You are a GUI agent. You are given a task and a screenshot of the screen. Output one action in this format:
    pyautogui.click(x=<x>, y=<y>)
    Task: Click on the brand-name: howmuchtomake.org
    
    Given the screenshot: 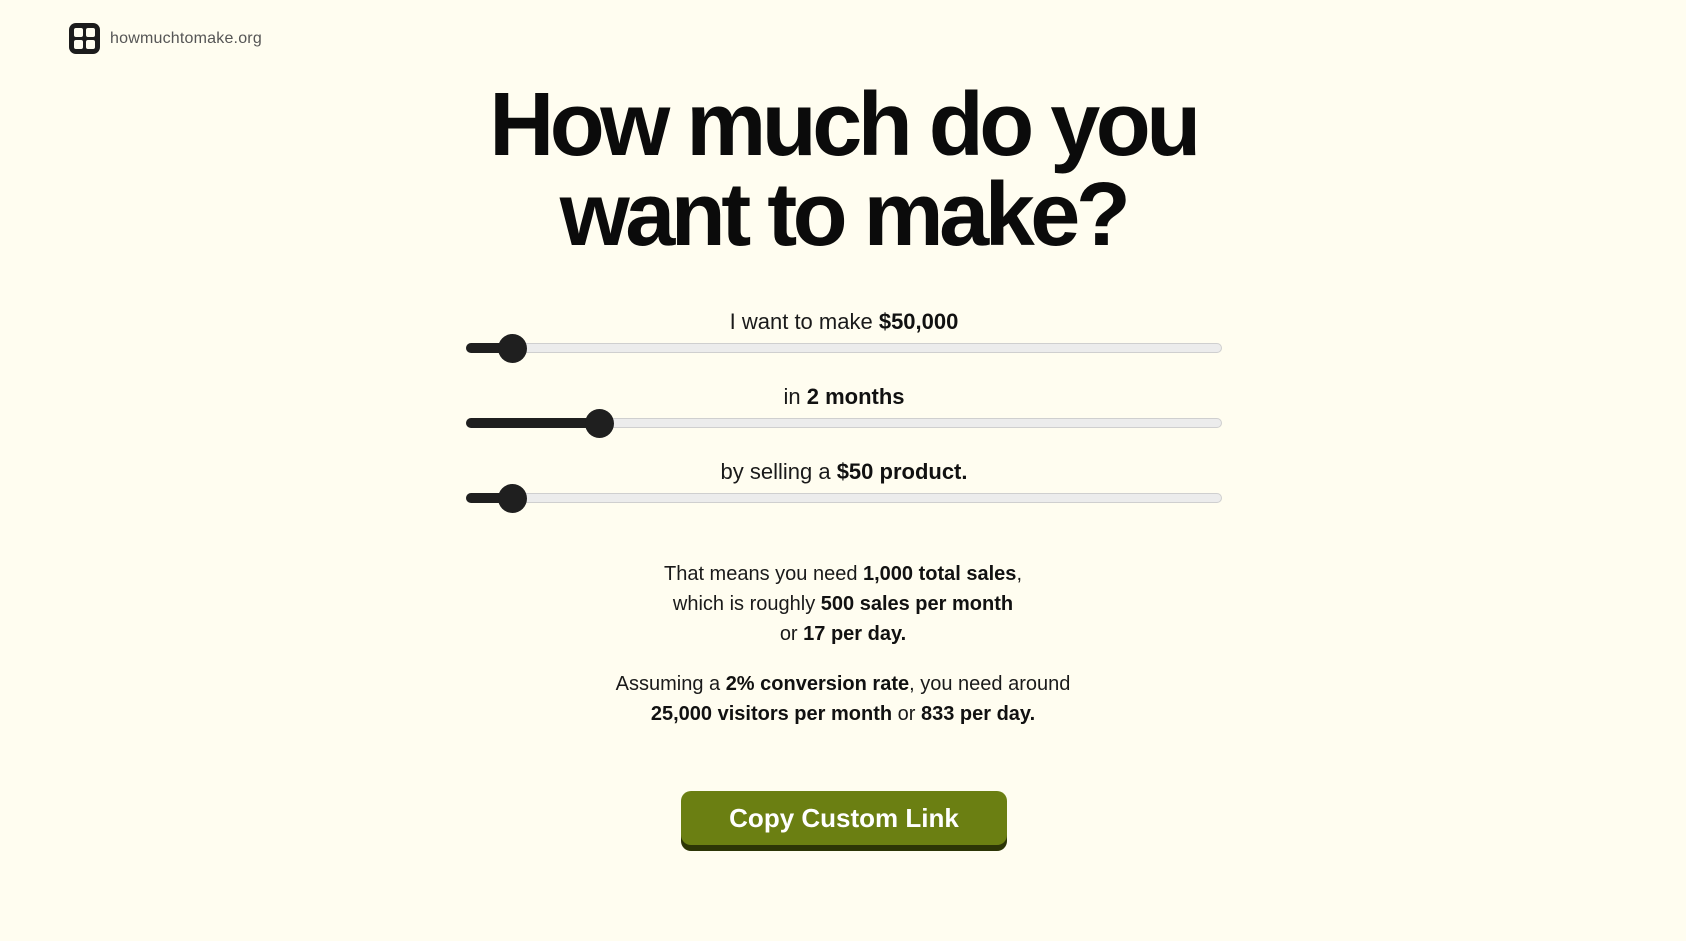 What is the action you would take?
    pyautogui.click(x=186, y=38)
    